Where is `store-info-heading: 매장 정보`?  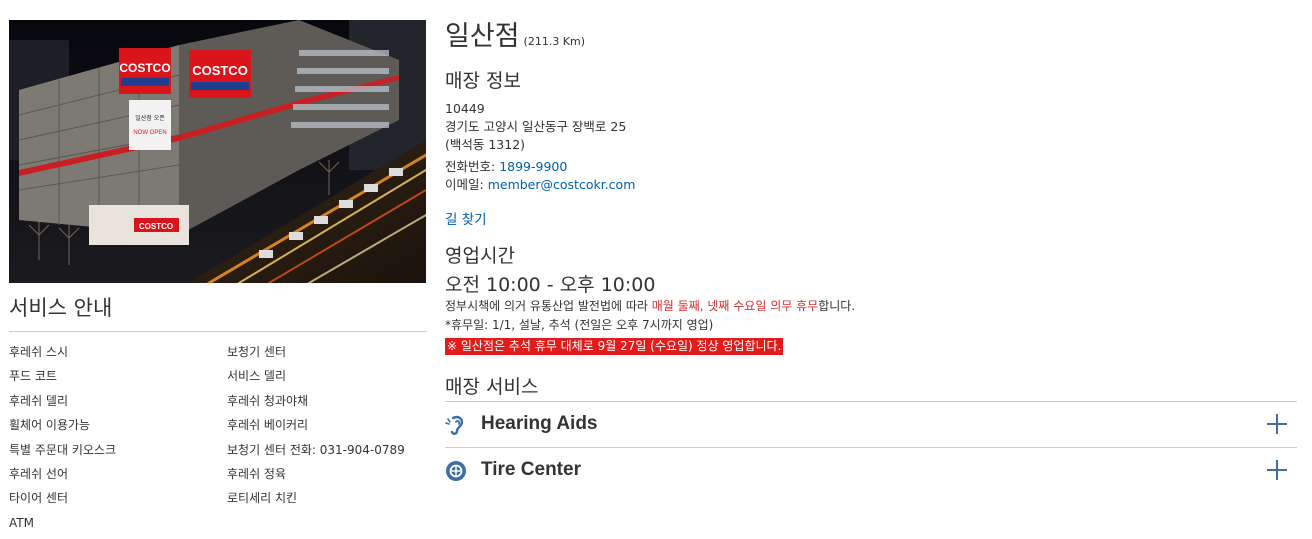 store-info-heading: 매장 정보 is located at coordinates (483, 81).